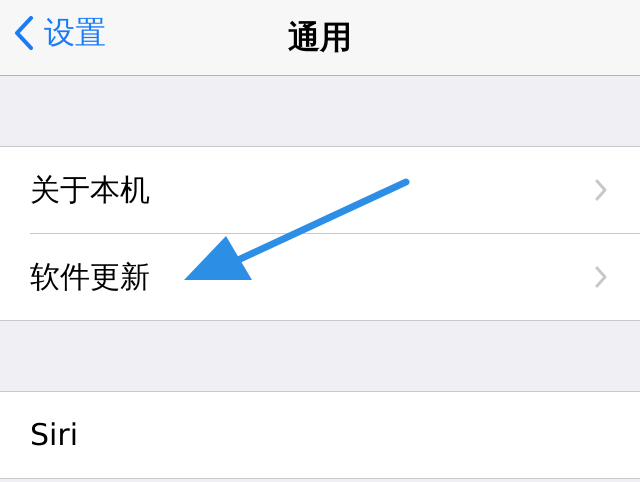 This screenshot has height=482, width=640. I want to click on screen-title: 通用, so click(320, 37).